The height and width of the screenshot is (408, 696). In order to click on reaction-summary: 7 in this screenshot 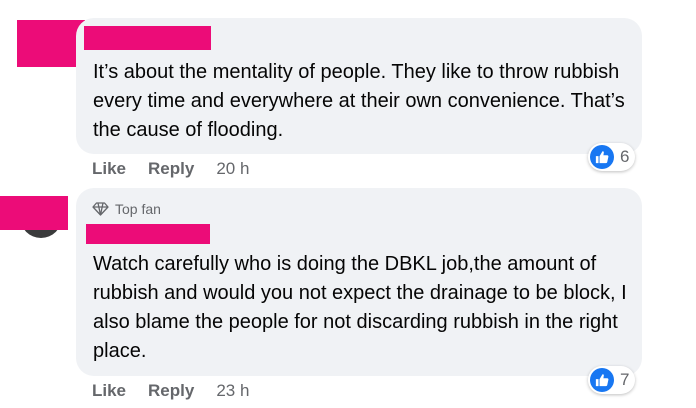, I will do `click(612, 380)`.